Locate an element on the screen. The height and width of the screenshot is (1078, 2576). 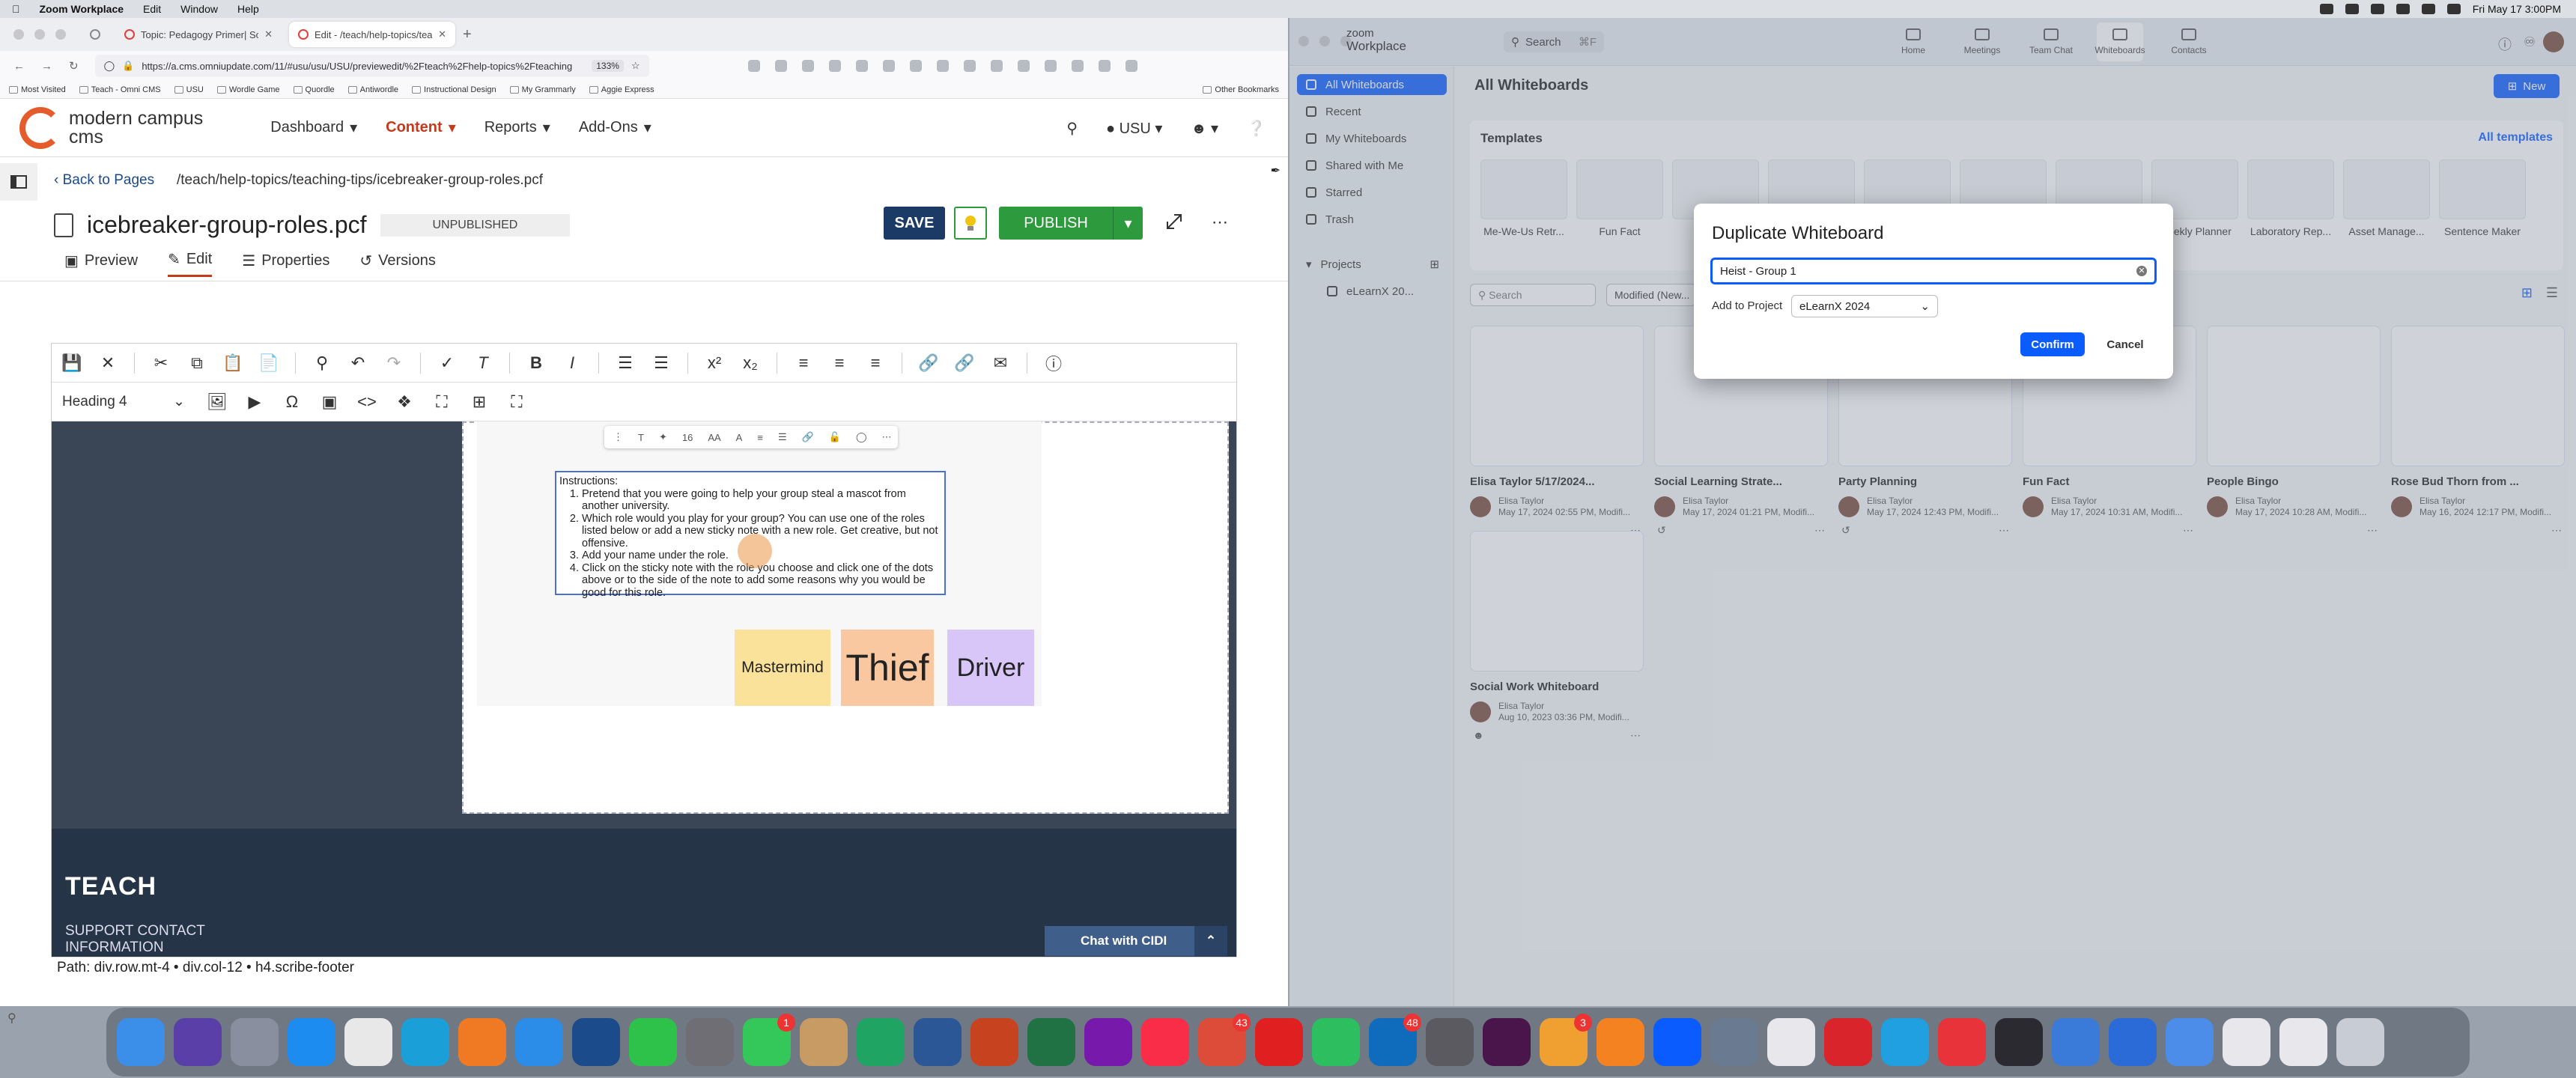
chat-button: Chat with CIDI ⌃ is located at coordinates (1136, 941).